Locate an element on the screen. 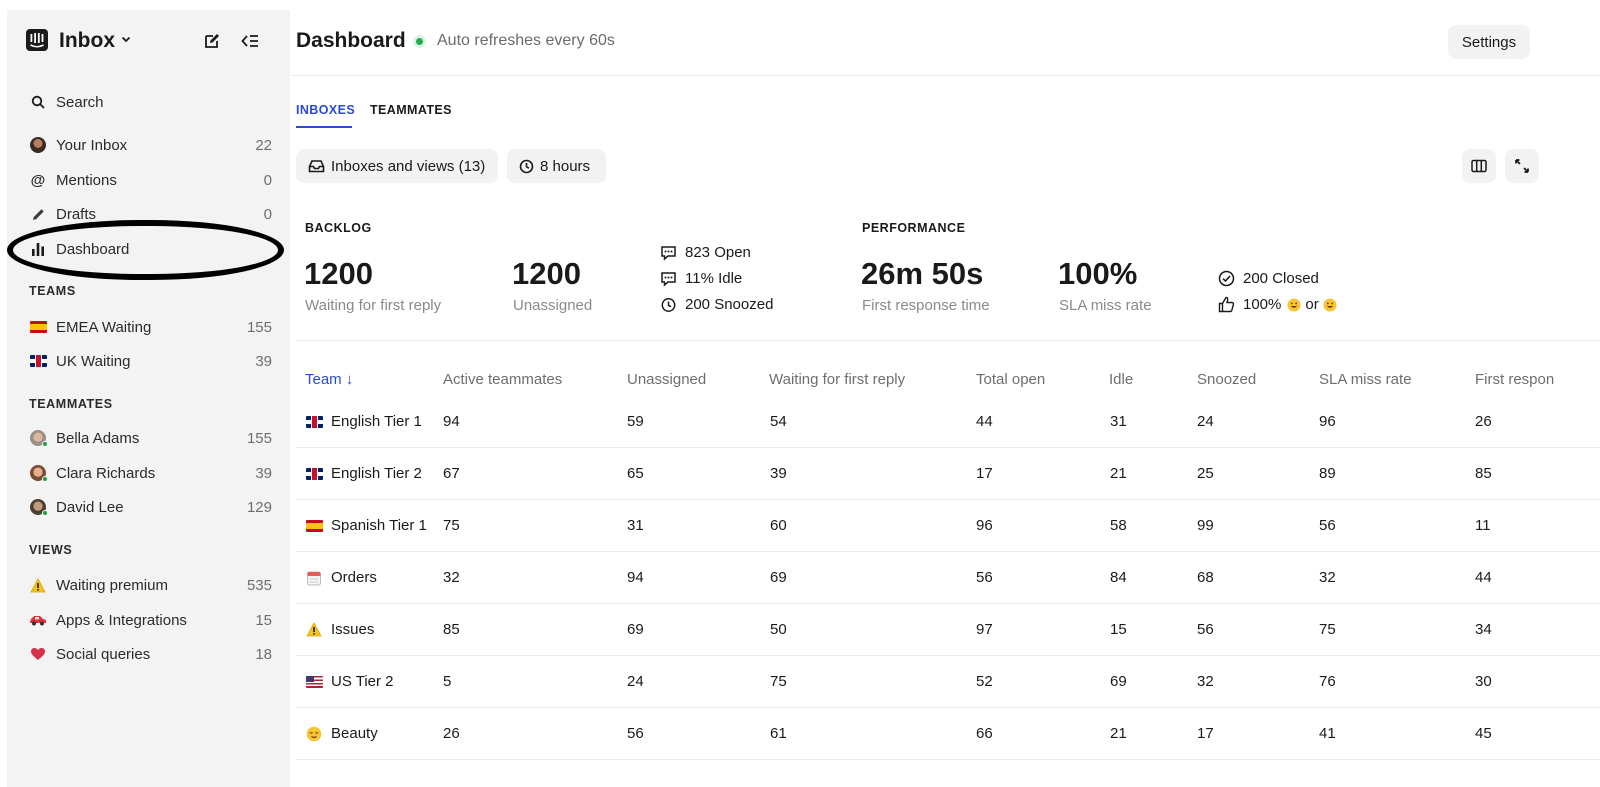 Image resolution: width=1600 pixels, height=787 pixels. avatar is located at coordinates (38, 438).